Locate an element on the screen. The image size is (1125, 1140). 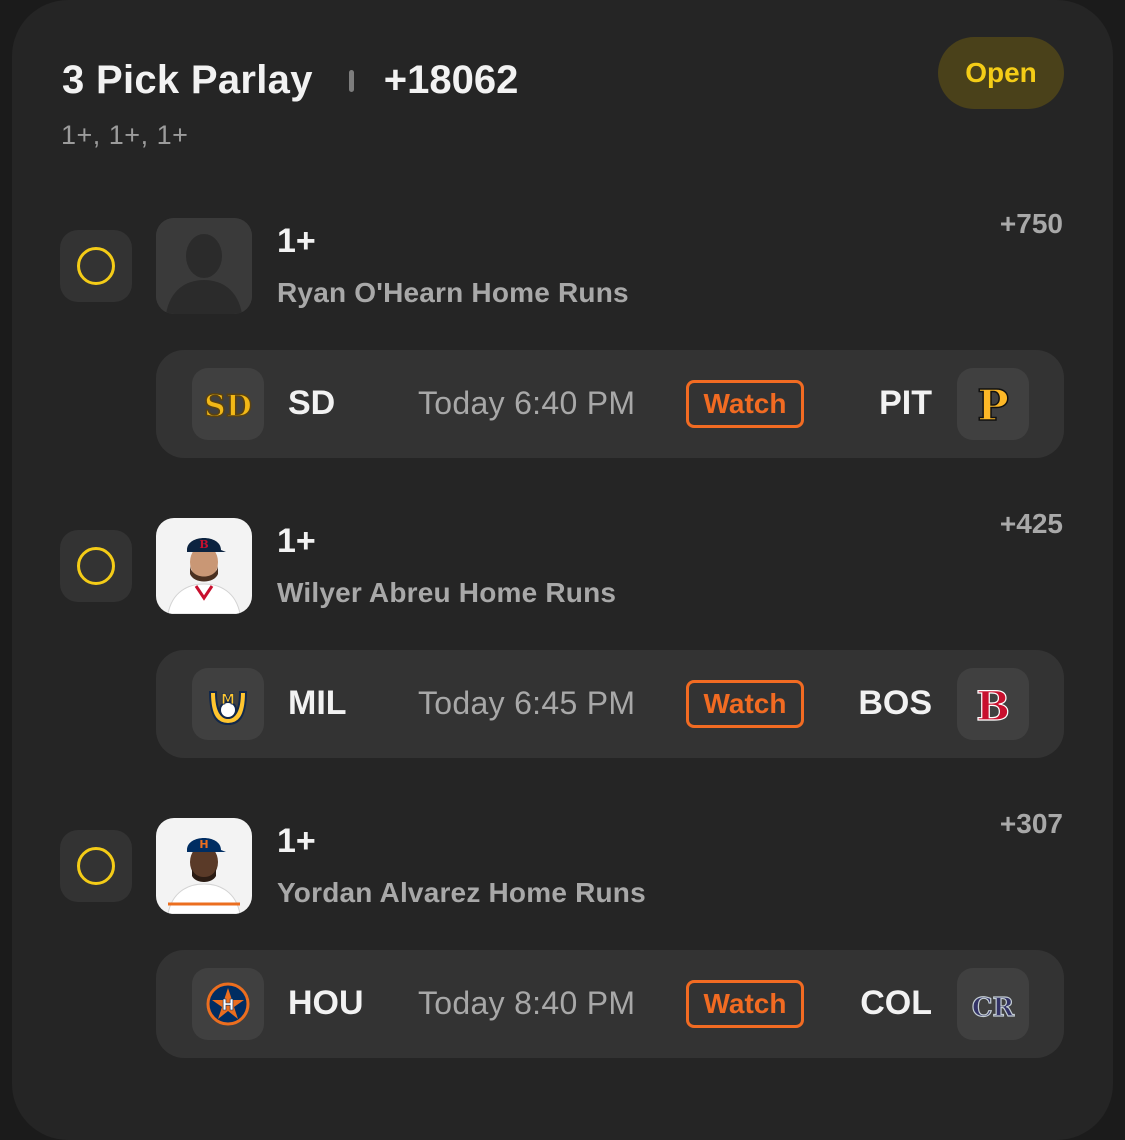
home-team: BOS is located at coordinates (895, 703).